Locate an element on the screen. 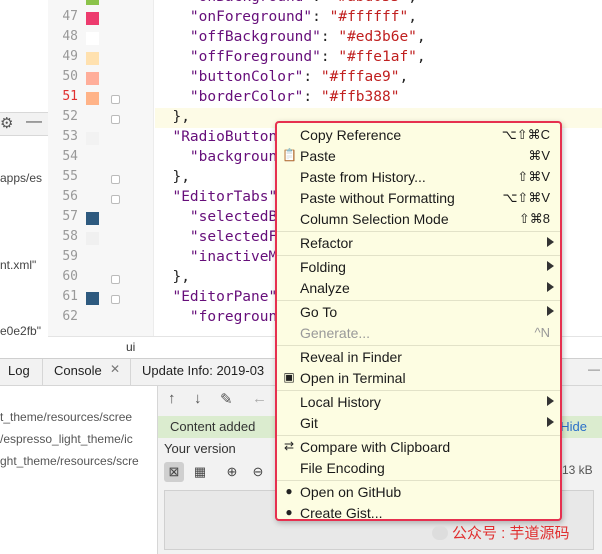  tab-update-info: Update Info: 2019-03 is located at coordinates (203, 370).